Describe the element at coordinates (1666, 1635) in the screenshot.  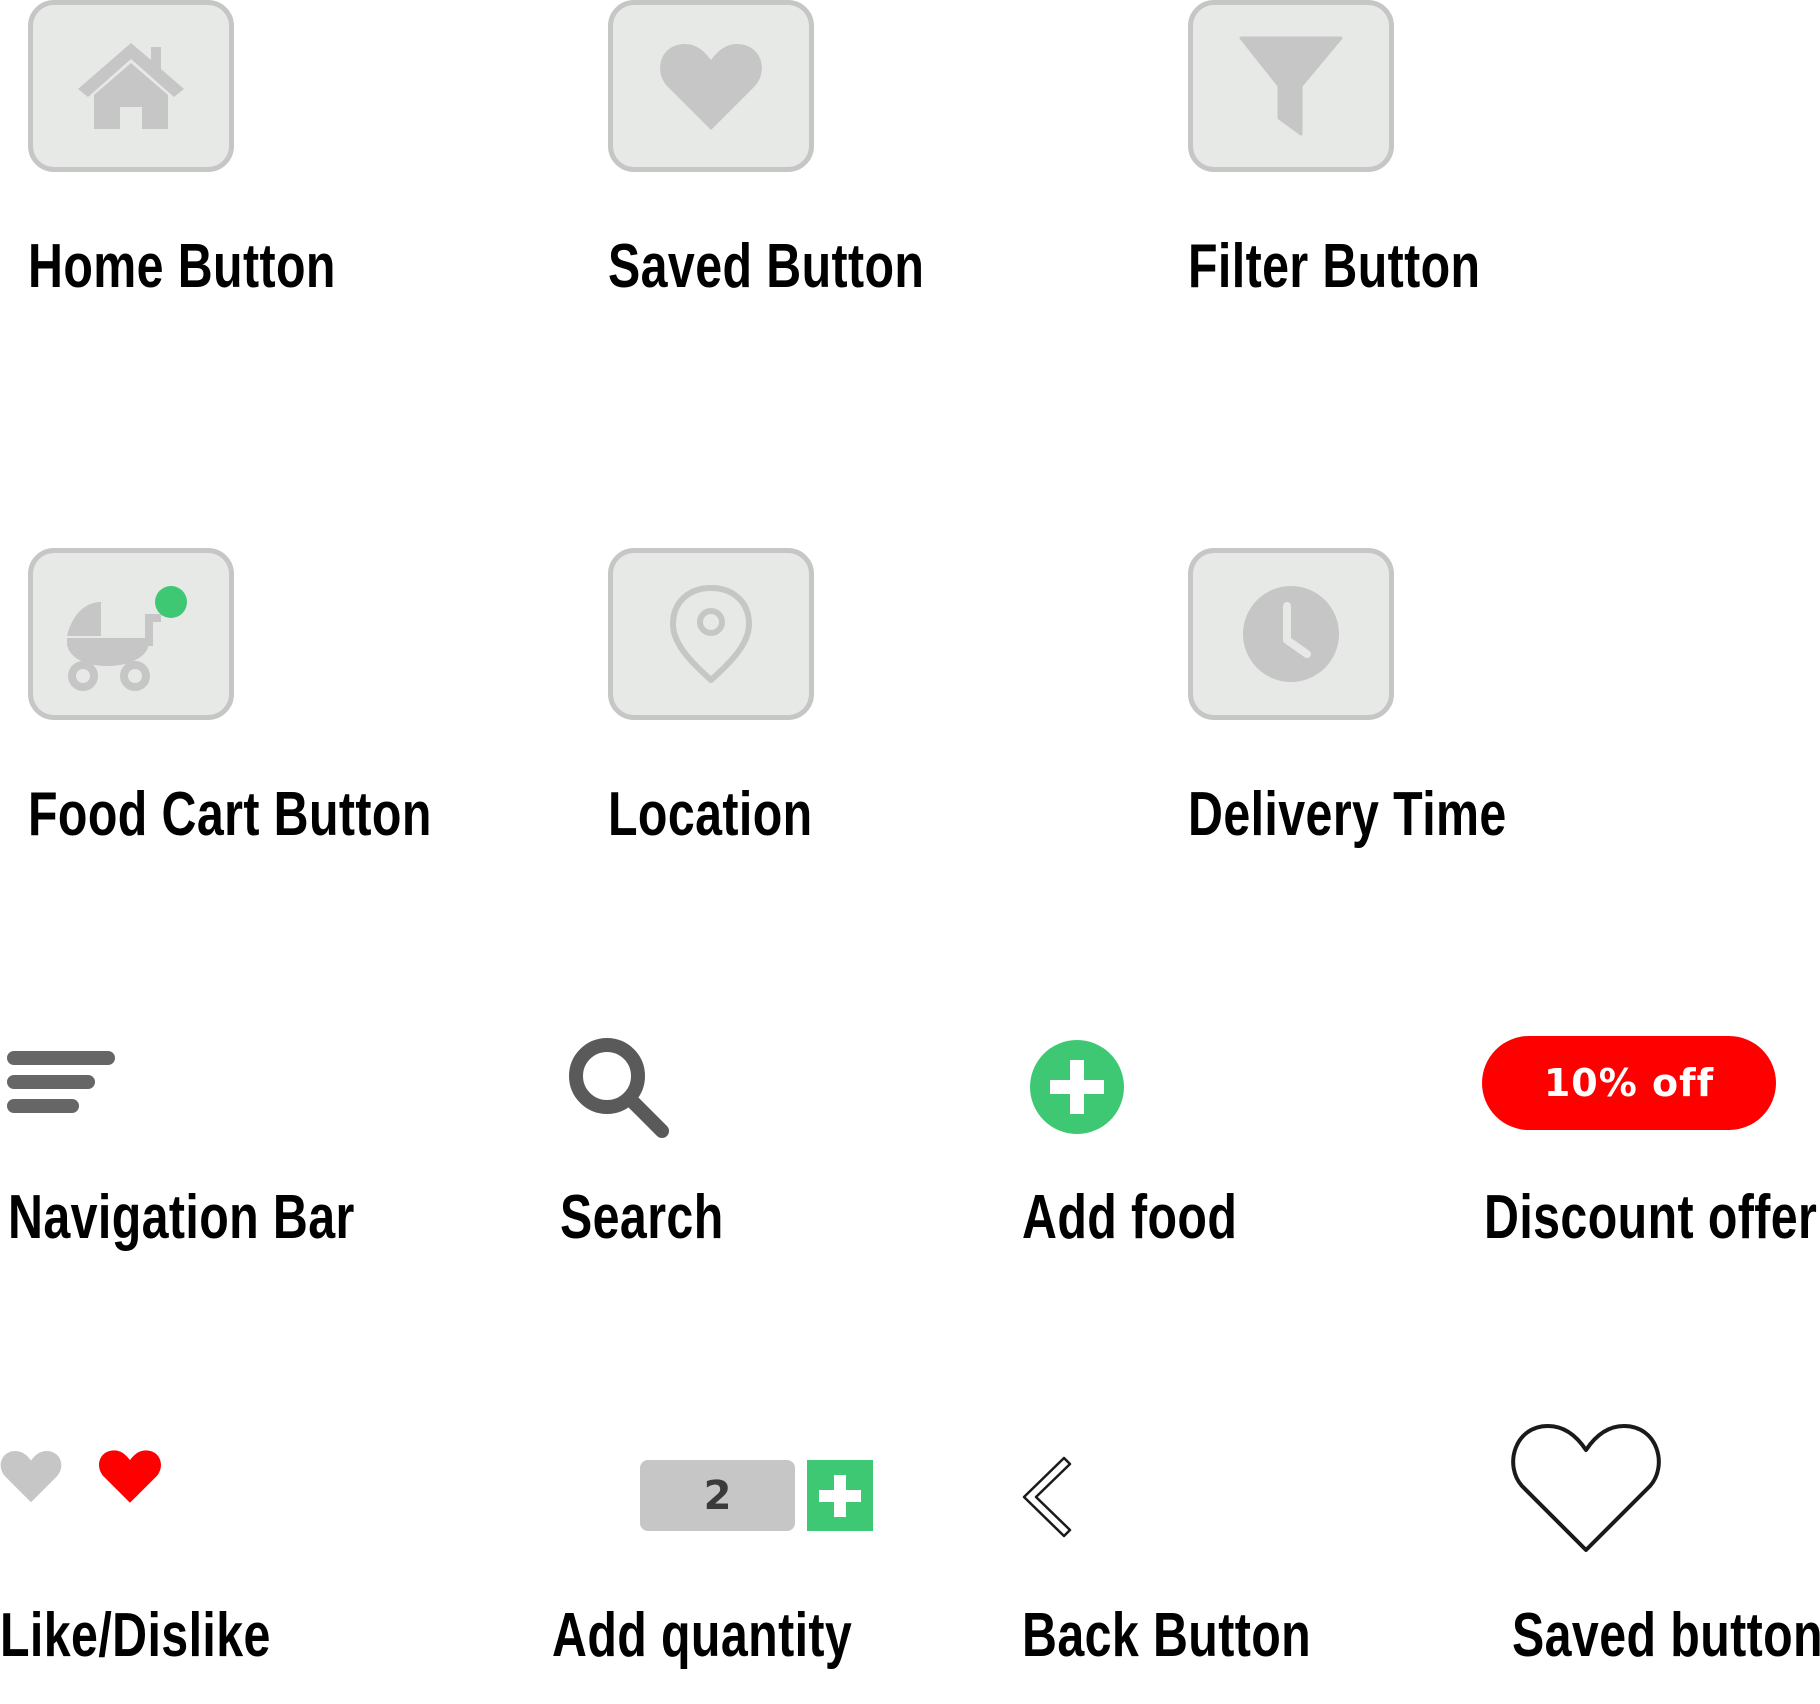
I see `saved-outline-label: Saved button` at that location.